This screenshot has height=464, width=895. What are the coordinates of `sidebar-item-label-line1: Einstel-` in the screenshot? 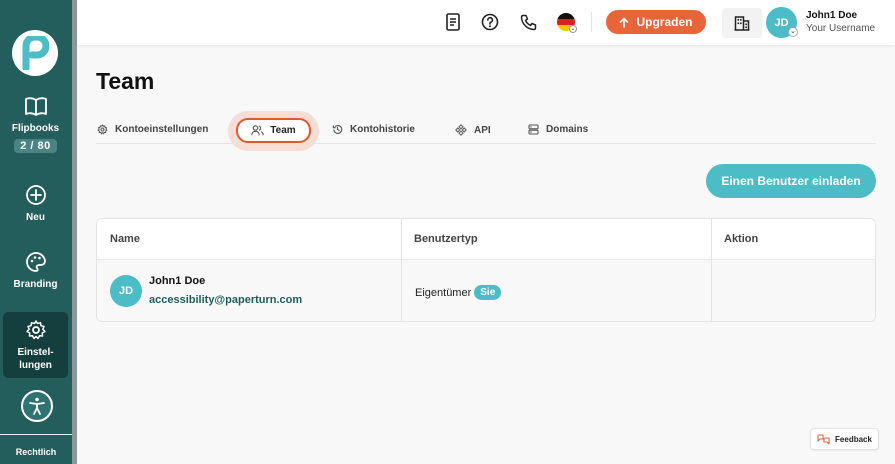 It's located at (35, 352).